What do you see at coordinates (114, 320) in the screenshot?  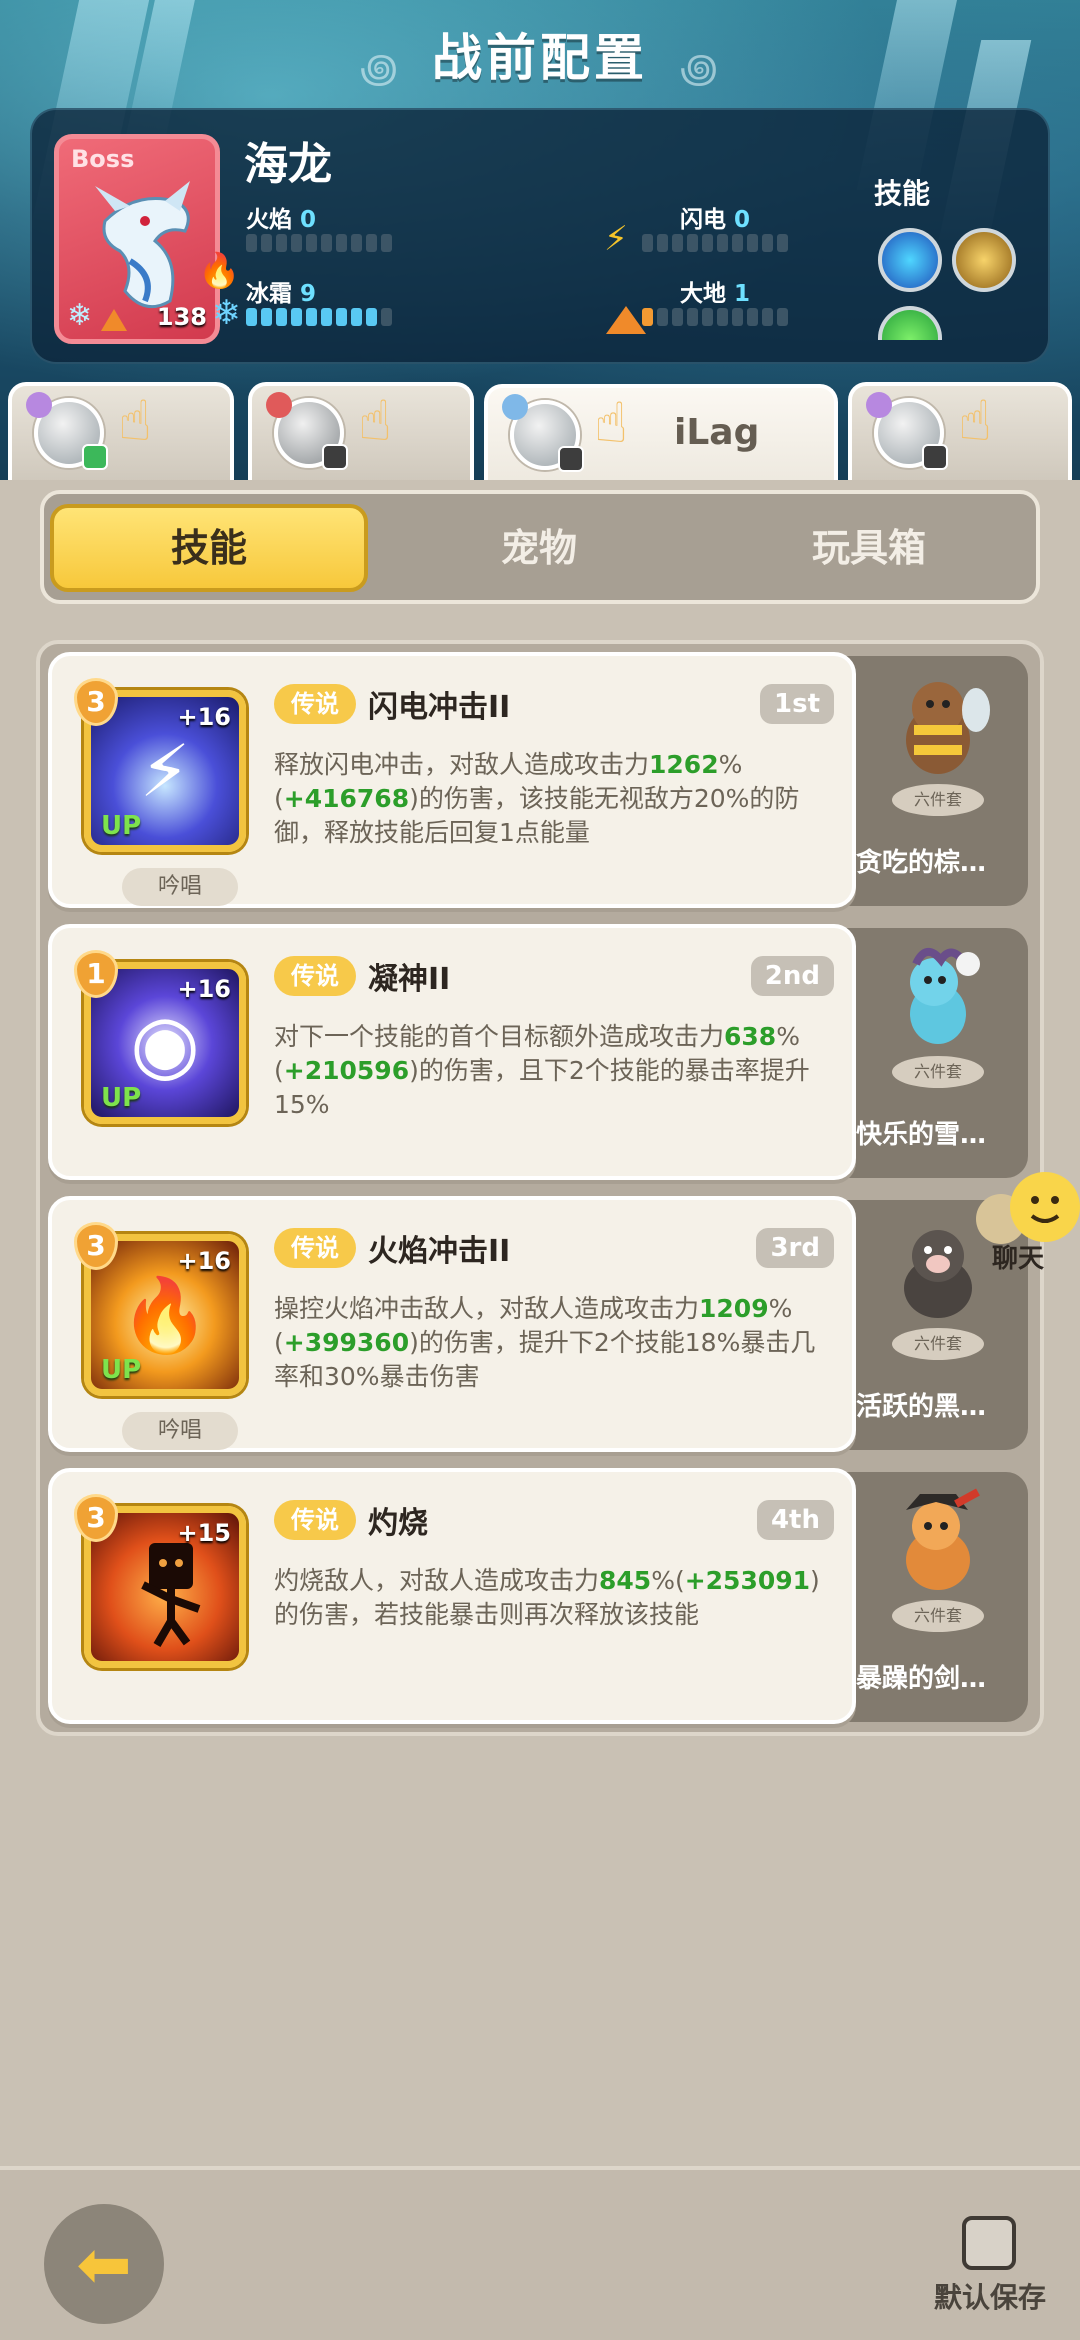 I see `earth-element-icon` at bounding box center [114, 320].